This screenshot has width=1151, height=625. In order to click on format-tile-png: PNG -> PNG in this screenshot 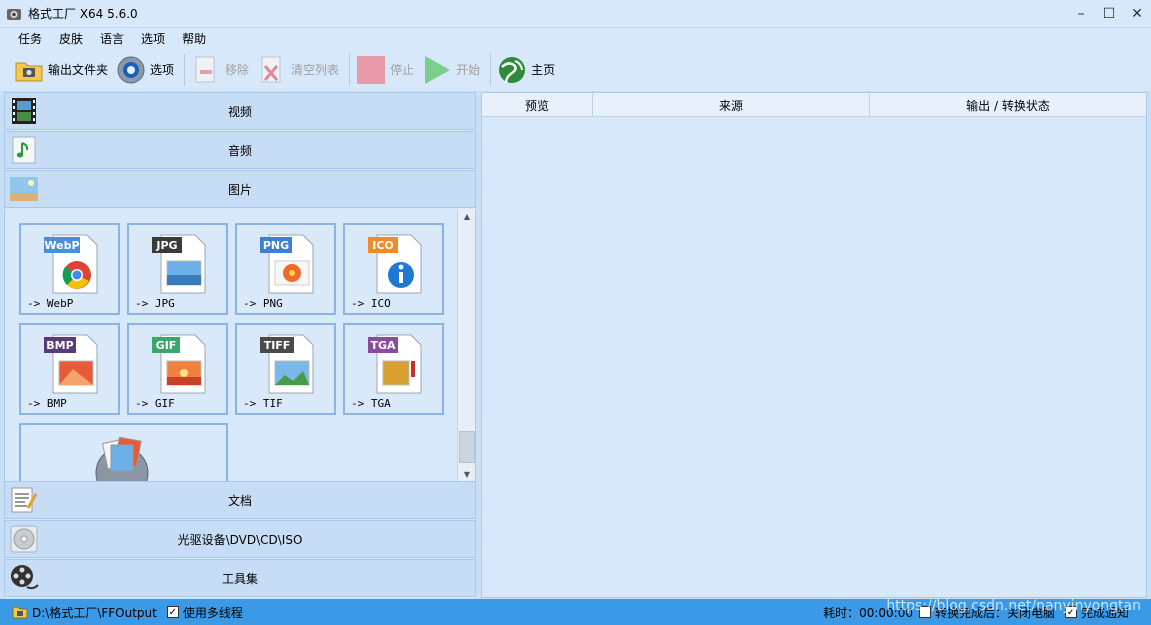, I will do `click(285, 269)`.